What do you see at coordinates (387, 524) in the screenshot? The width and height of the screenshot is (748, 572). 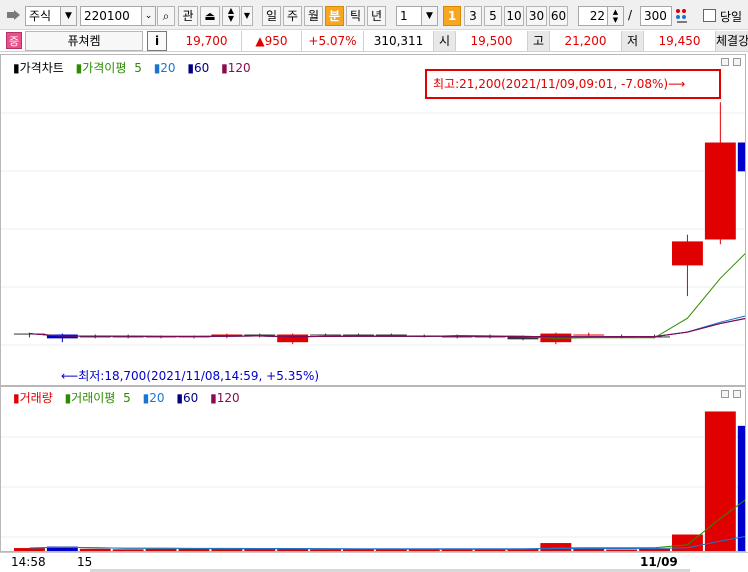 I see `vol-ma5-line` at bounding box center [387, 524].